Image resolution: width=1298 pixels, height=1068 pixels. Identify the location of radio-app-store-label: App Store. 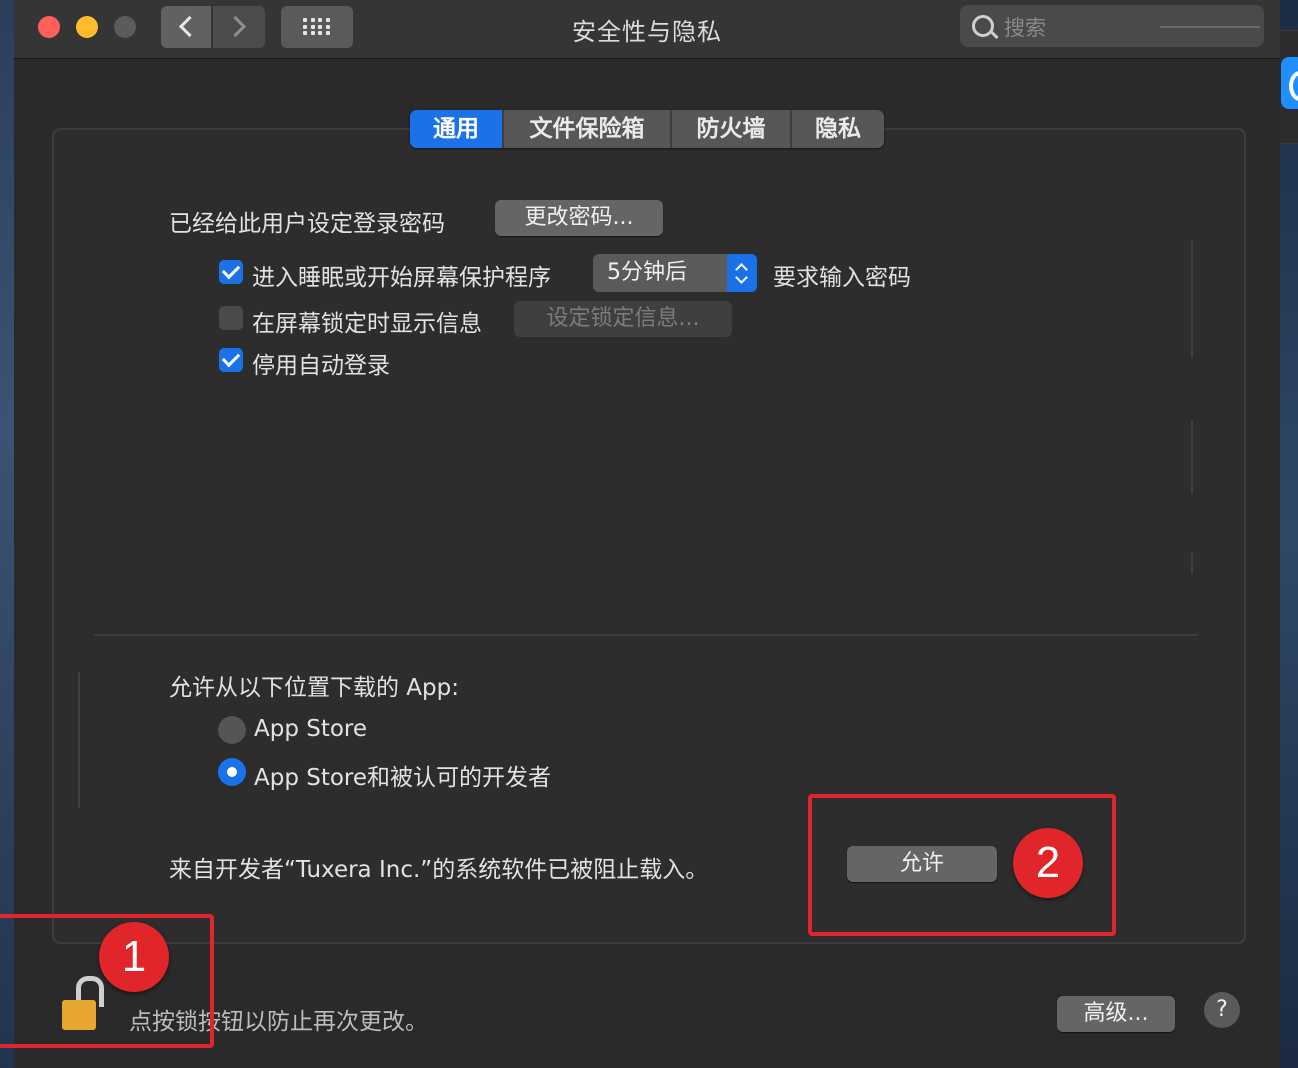
(311, 729).